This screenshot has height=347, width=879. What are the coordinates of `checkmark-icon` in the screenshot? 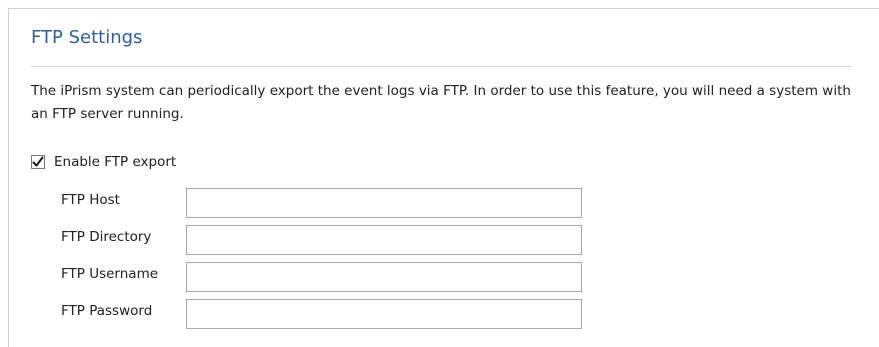 It's located at (38, 161).